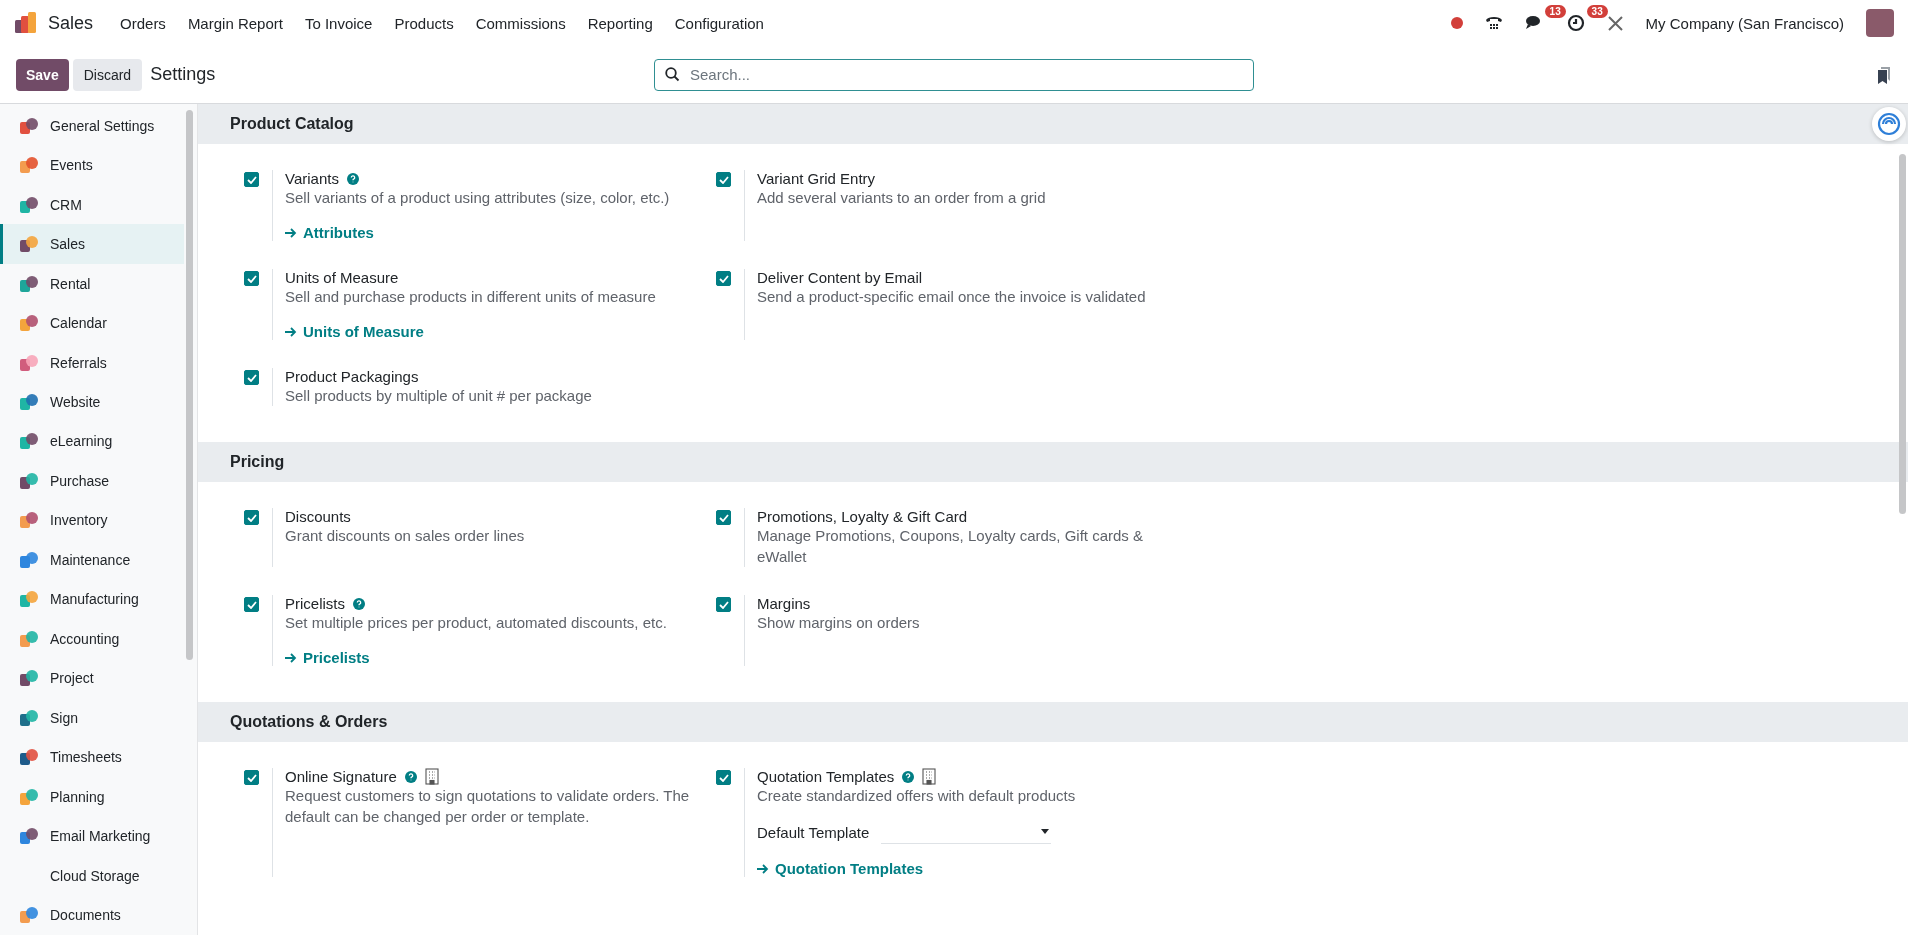 The height and width of the screenshot is (935, 1908). I want to click on setting-description: Add several variants to an order from a grid, so click(901, 198).